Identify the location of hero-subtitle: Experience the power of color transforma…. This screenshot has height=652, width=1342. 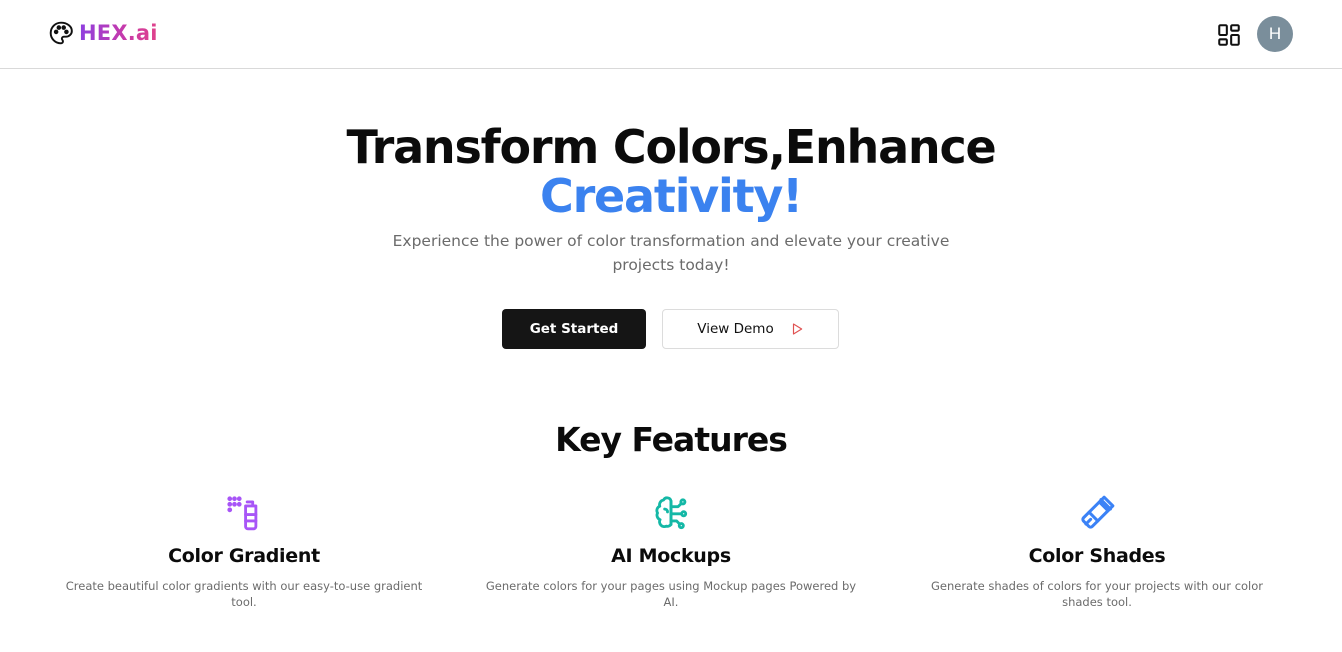
(671, 253).